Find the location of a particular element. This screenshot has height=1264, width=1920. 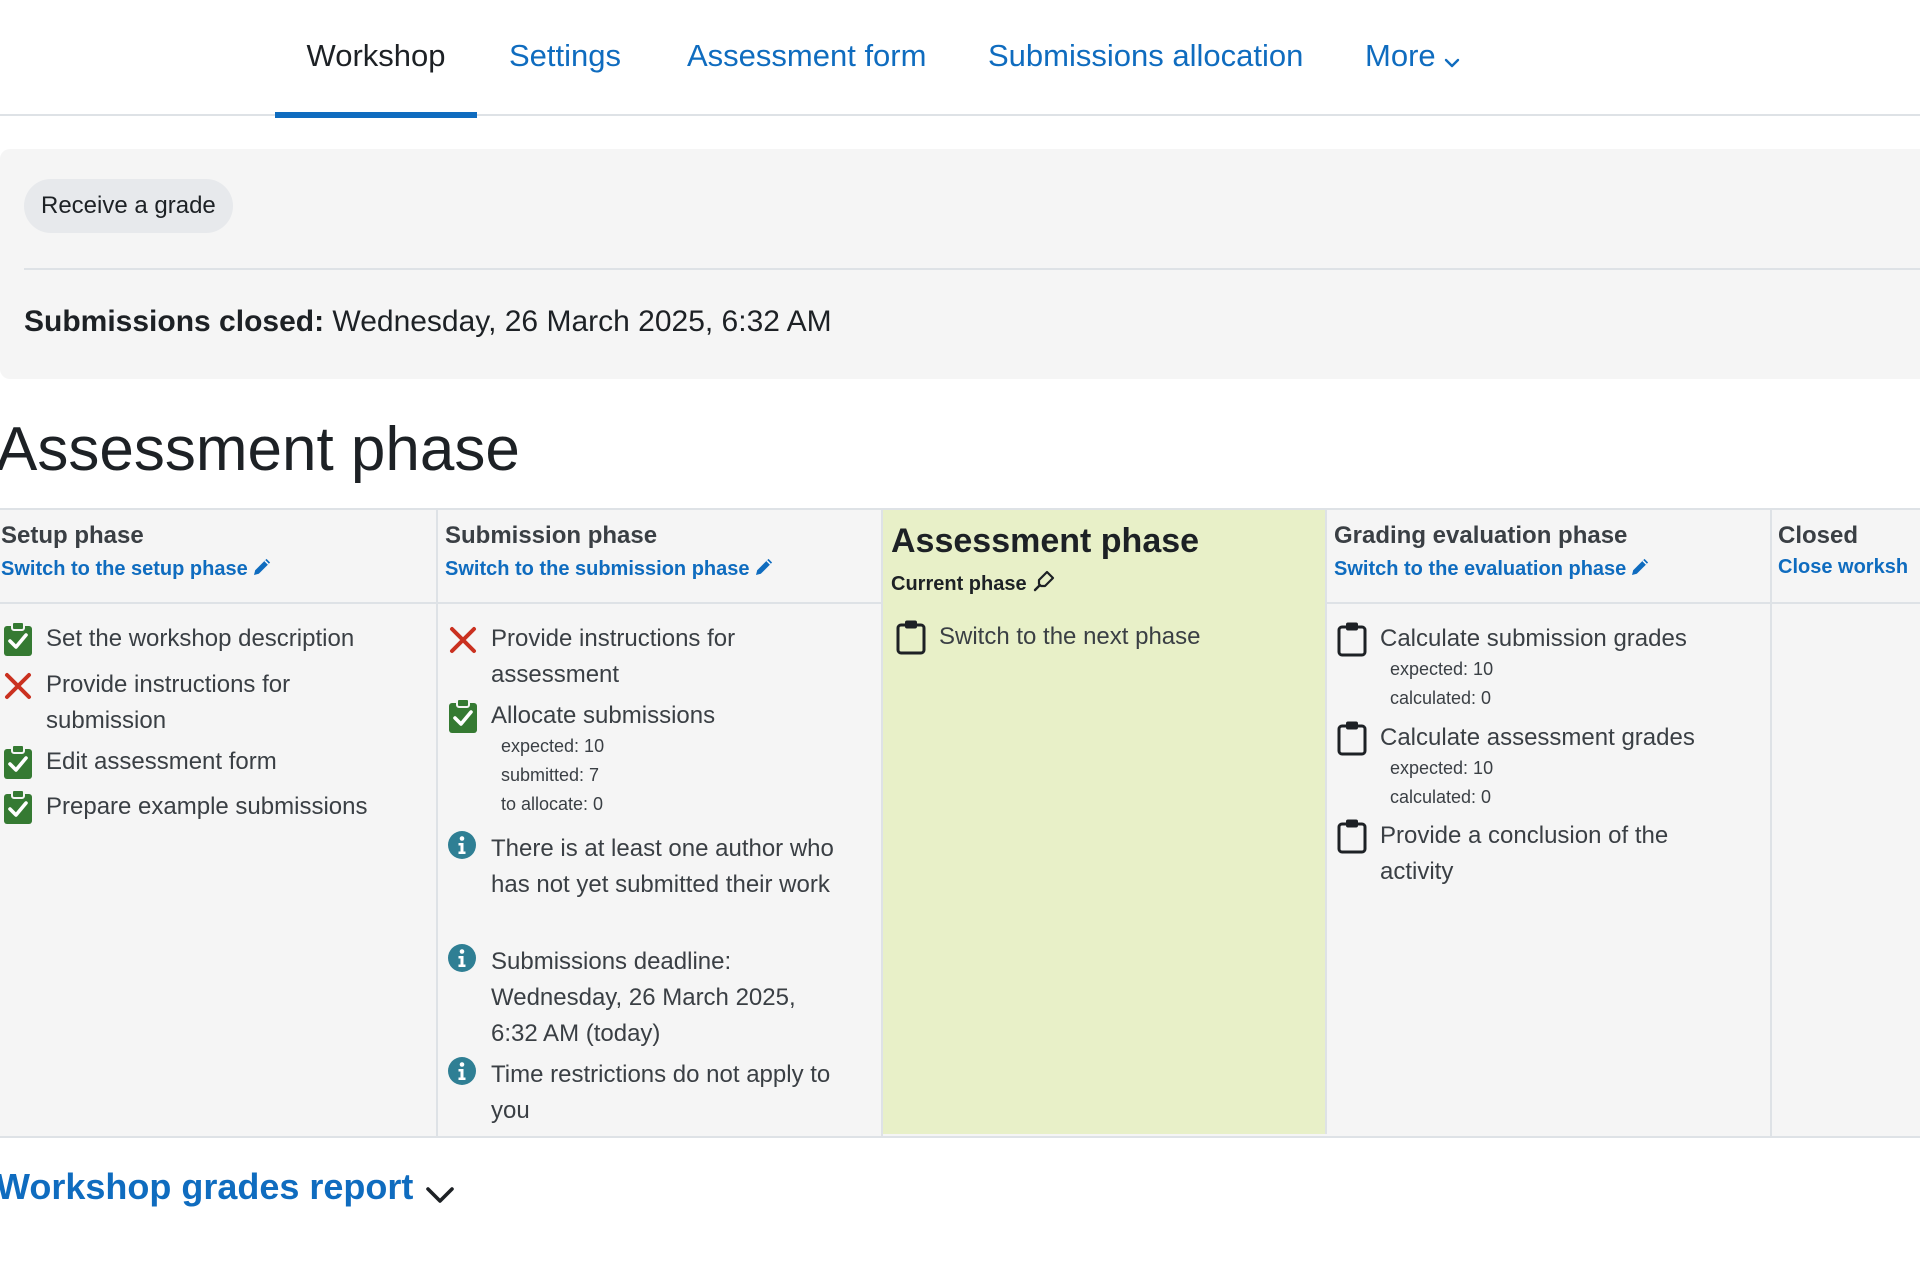

task-text: Provide a conclusion of the activity is located at coordinates (1524, 853).